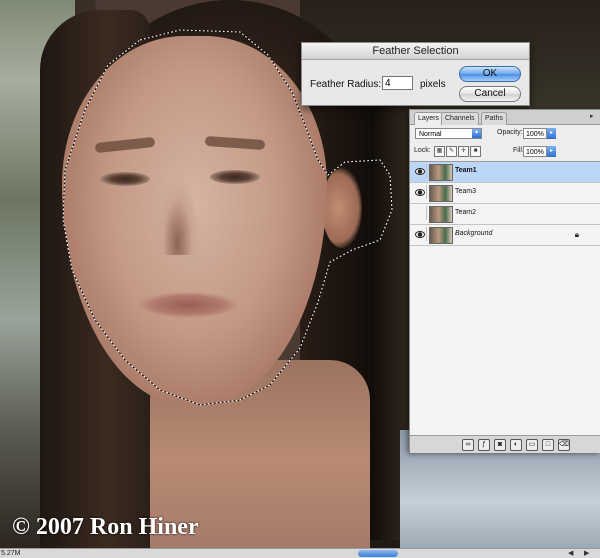 This screenshot has height=558, width=600. What do you see at coordinates (505, 193) in the screenshot?
I see `layer-row-team3: Team3` at bounding box center [505, 193].